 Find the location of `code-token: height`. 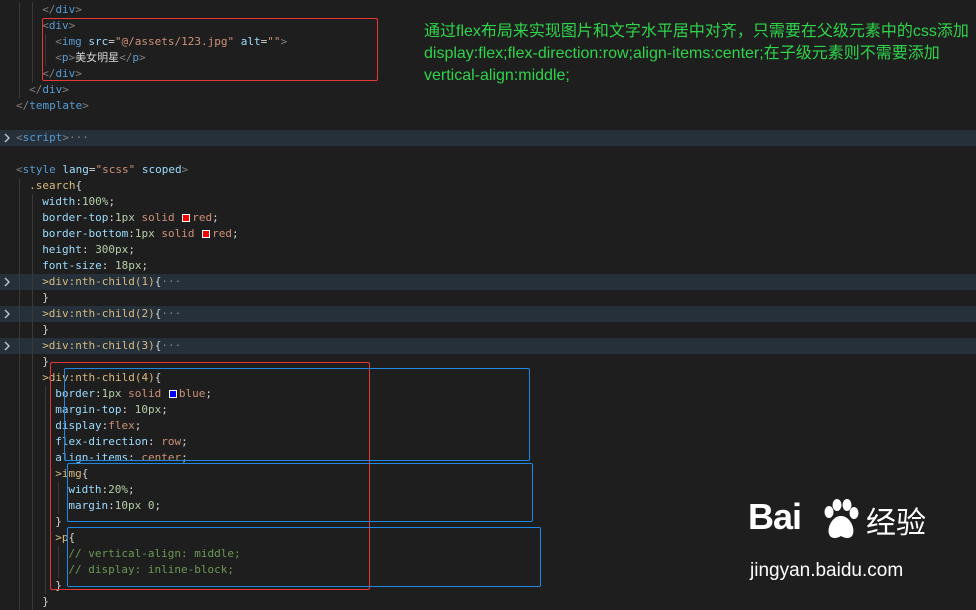

code-token: height is located at coordinates (62, 249).